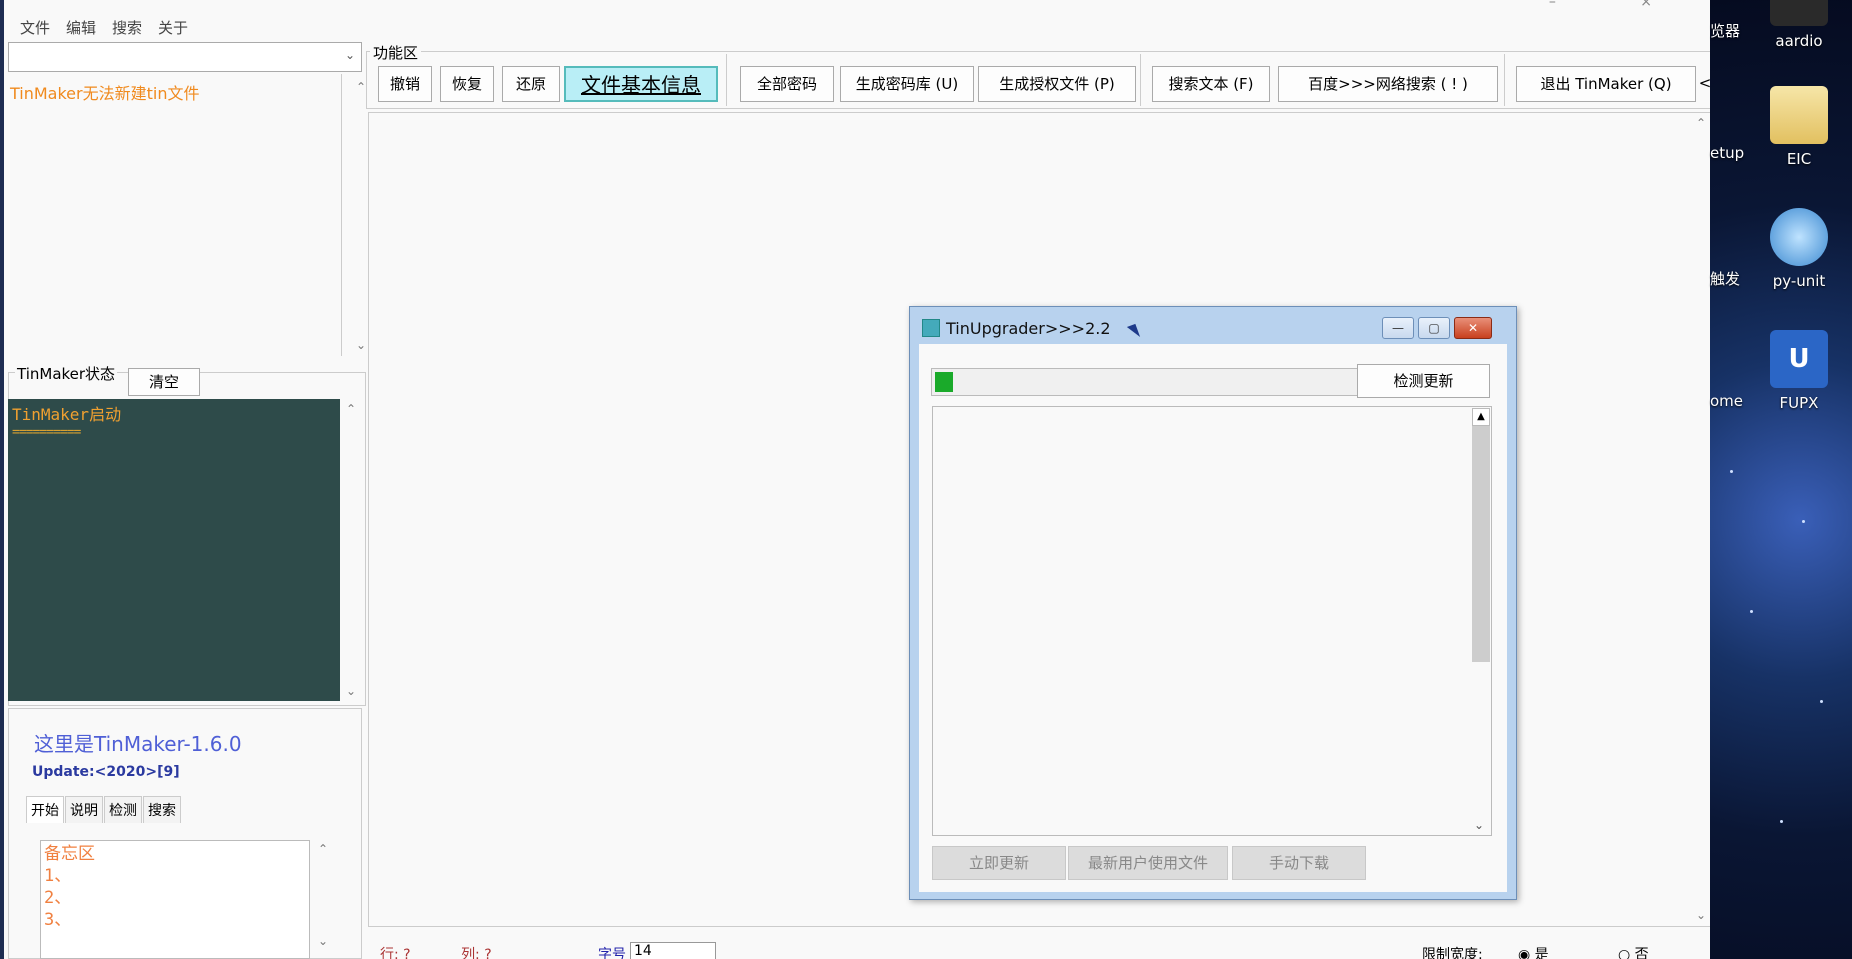  I want to click on tab-help: 说明, so click(84, 809).